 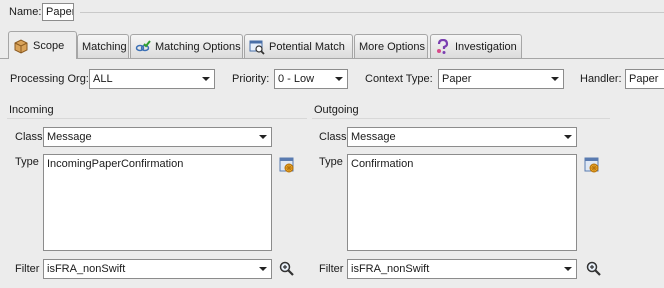 What do you see at coordinates (333, 137) in the screenshot?
I see `outgoing-class-label: Class` at bounding box center [333, 137].